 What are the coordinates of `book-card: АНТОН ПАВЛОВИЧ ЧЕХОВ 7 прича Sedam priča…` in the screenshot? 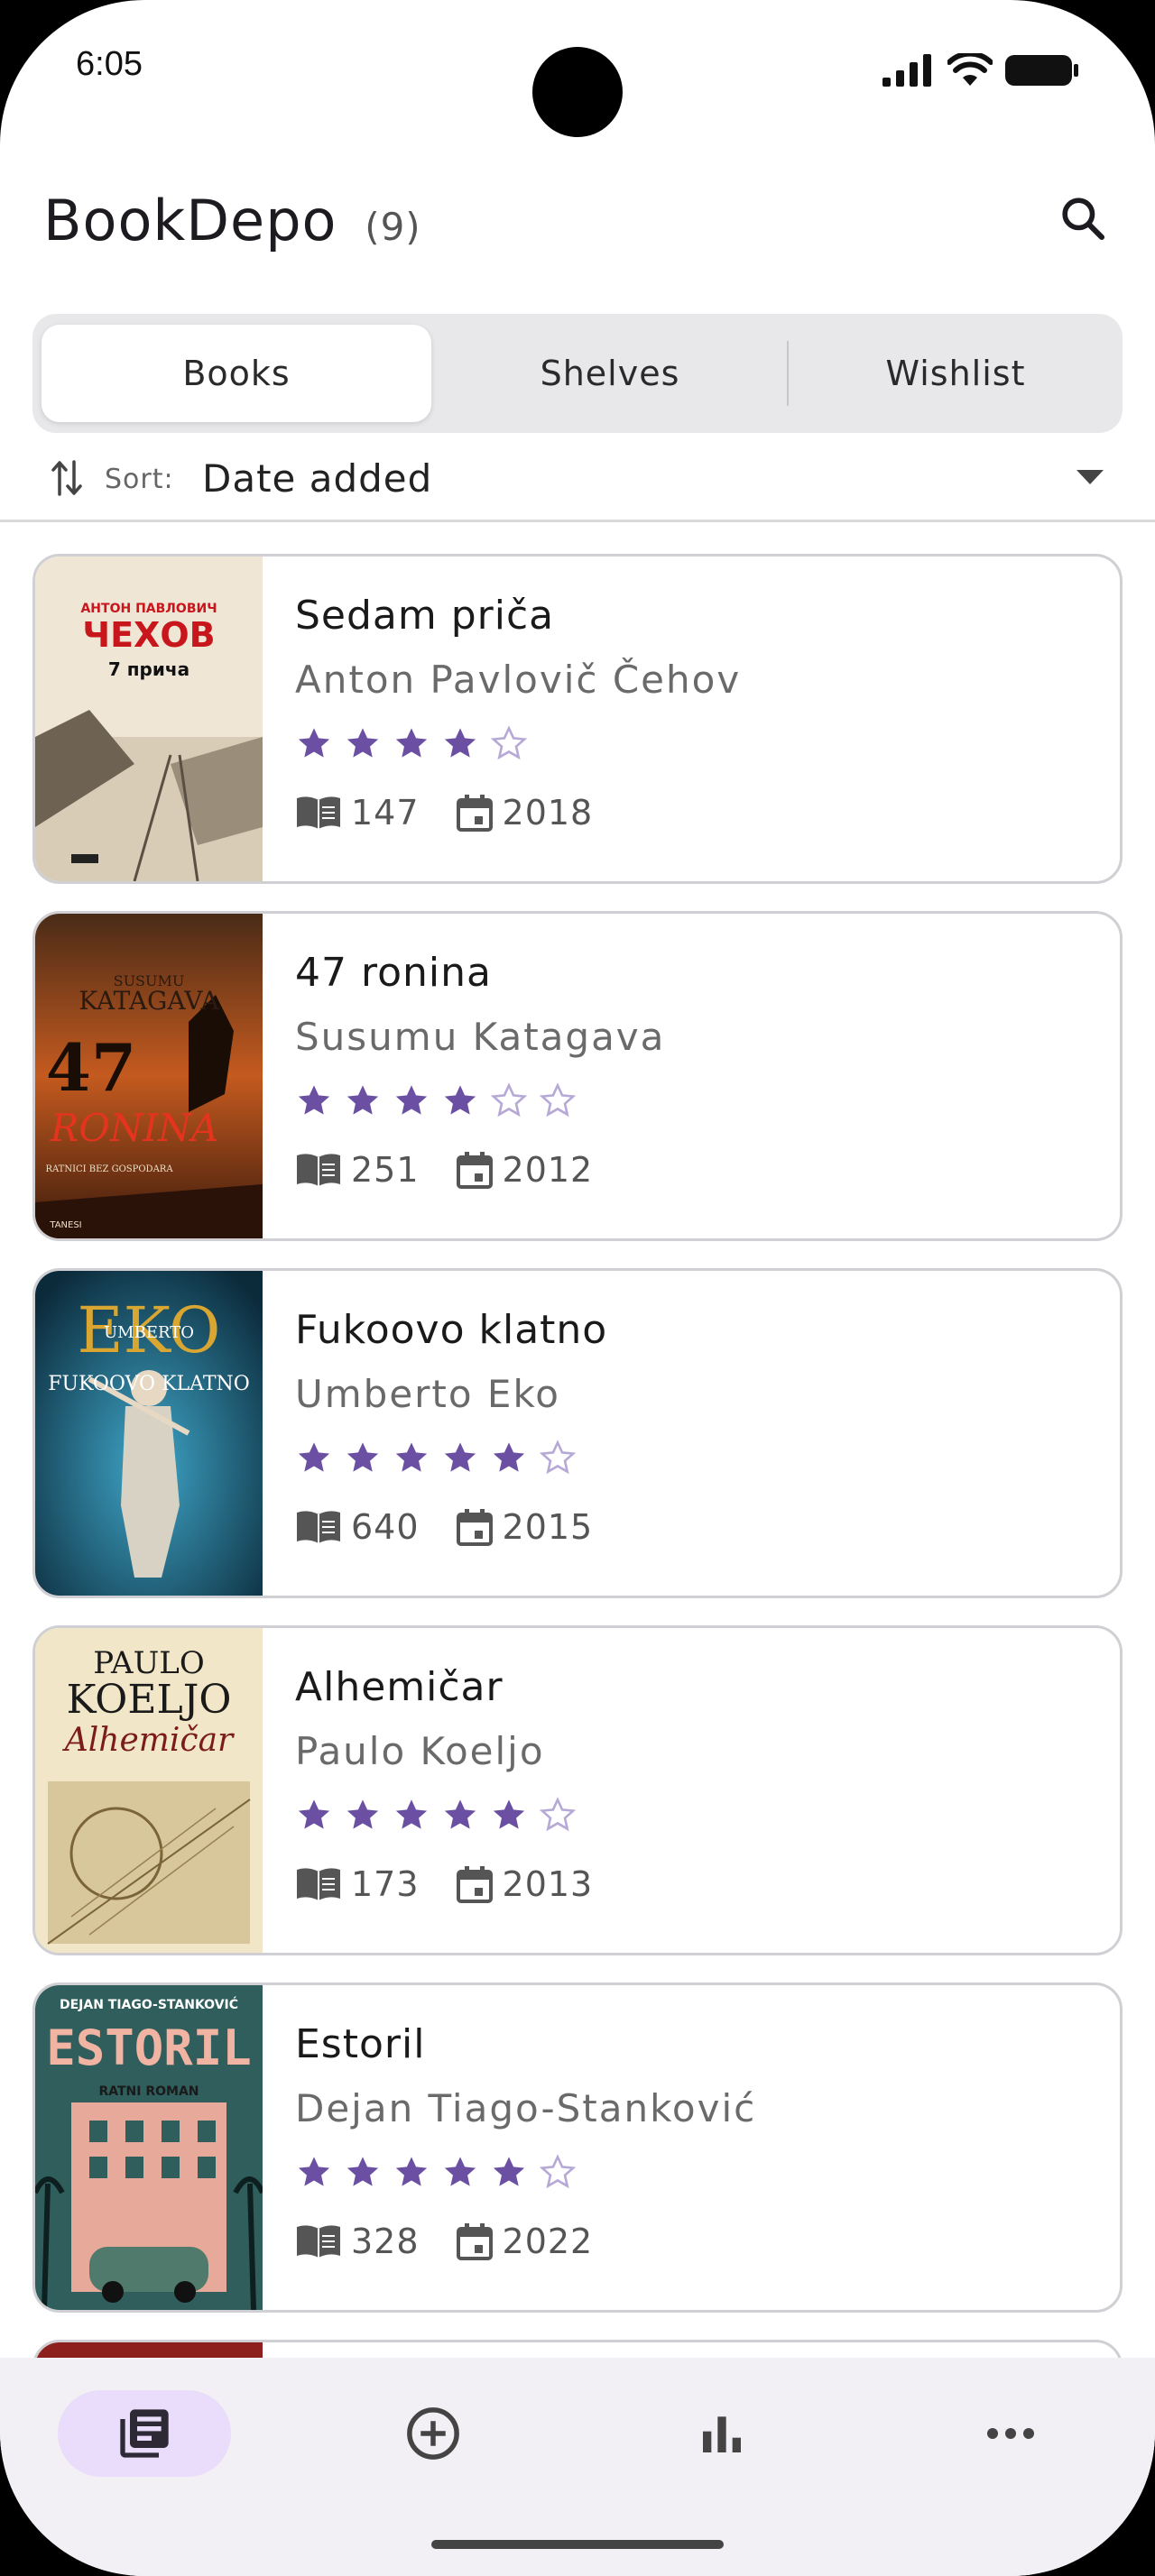 It's located at (577, 719).